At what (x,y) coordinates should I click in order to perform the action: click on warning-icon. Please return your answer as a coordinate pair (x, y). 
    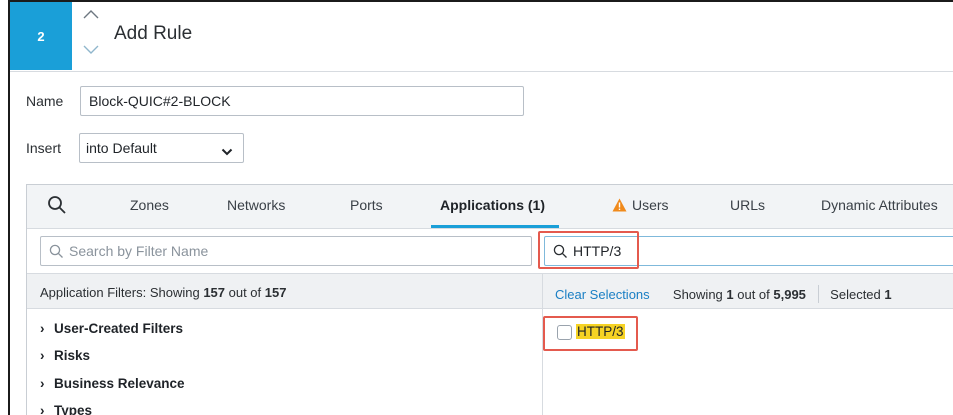
    Looking at the image, I should click on (619, 206).